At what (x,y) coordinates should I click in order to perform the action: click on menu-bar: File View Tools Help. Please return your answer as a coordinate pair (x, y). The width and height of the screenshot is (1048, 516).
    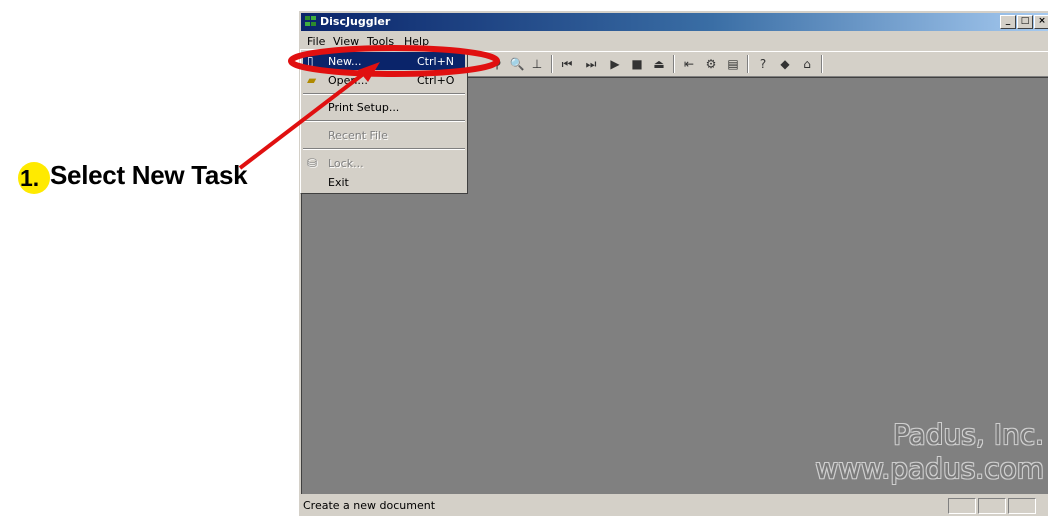
    Looking at the image, I should click on (674, 41).